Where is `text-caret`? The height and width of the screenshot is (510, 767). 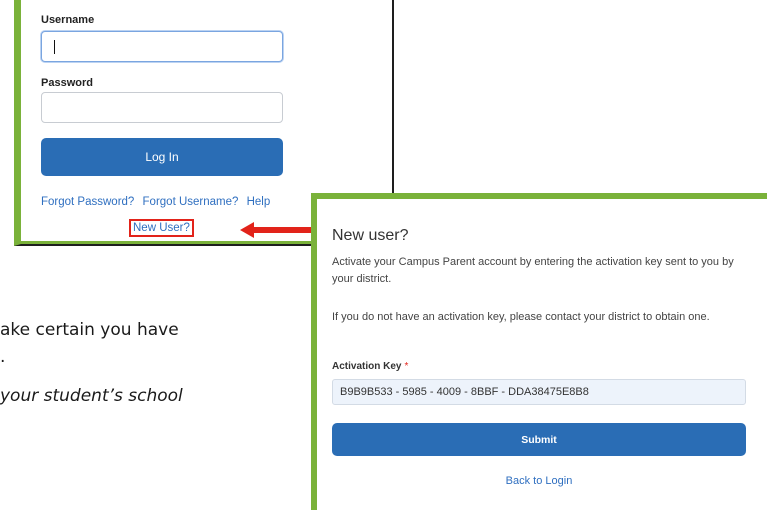
text-caret is located at coordinates (54, 47).